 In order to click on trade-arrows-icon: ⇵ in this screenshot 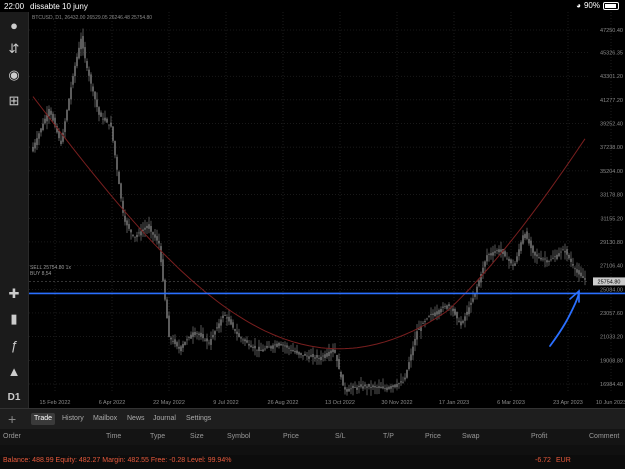, I will do `click(14, 49)`.